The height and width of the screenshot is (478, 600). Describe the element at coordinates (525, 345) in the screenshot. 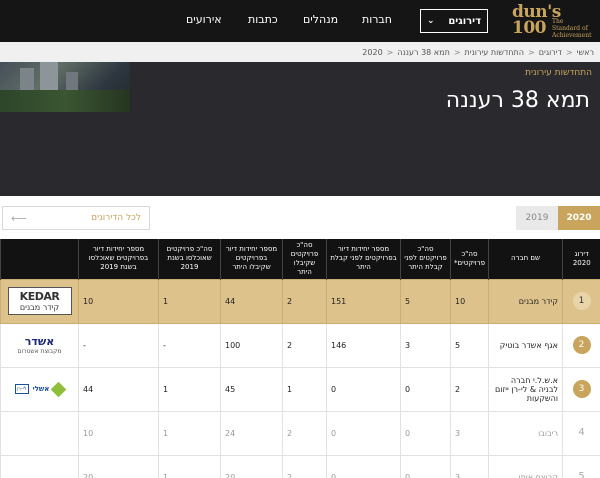

I see `company-name: אגף אשדר בוטיק` at that location.